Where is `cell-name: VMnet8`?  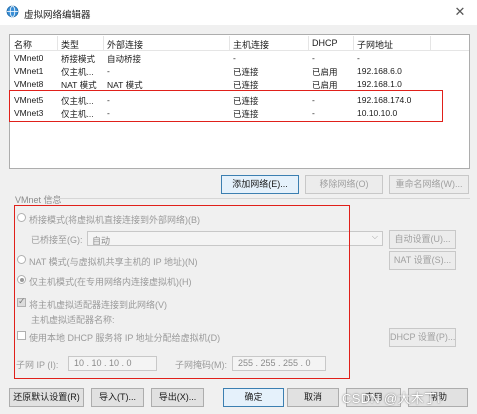 cell-name: VMnet8 is located at coordinates (29, 84).